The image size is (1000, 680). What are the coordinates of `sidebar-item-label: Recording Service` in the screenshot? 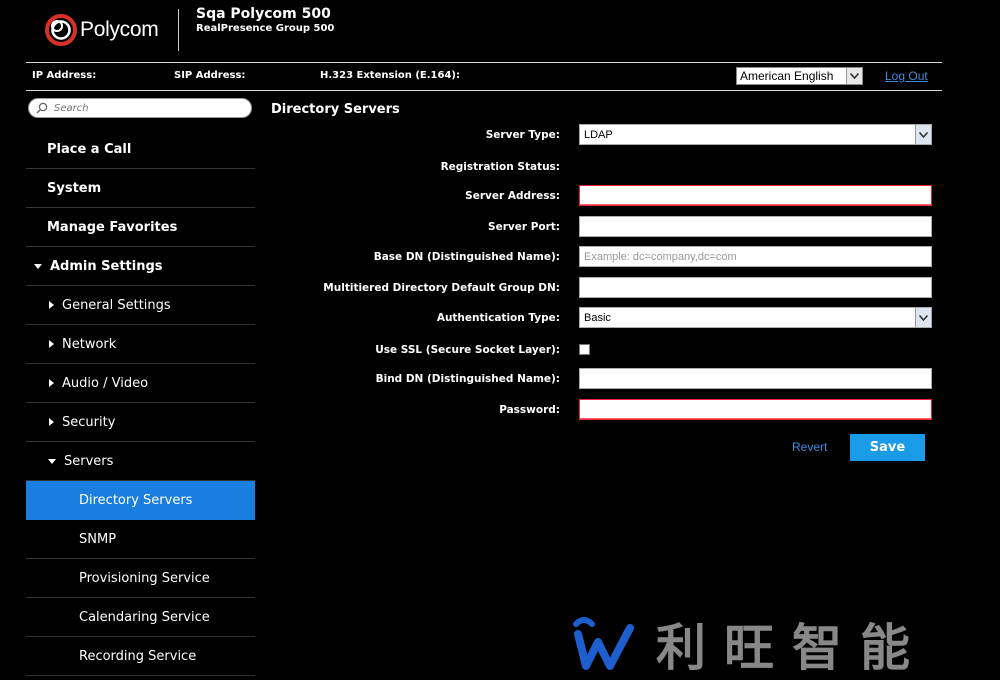 It's located at (138, 656).